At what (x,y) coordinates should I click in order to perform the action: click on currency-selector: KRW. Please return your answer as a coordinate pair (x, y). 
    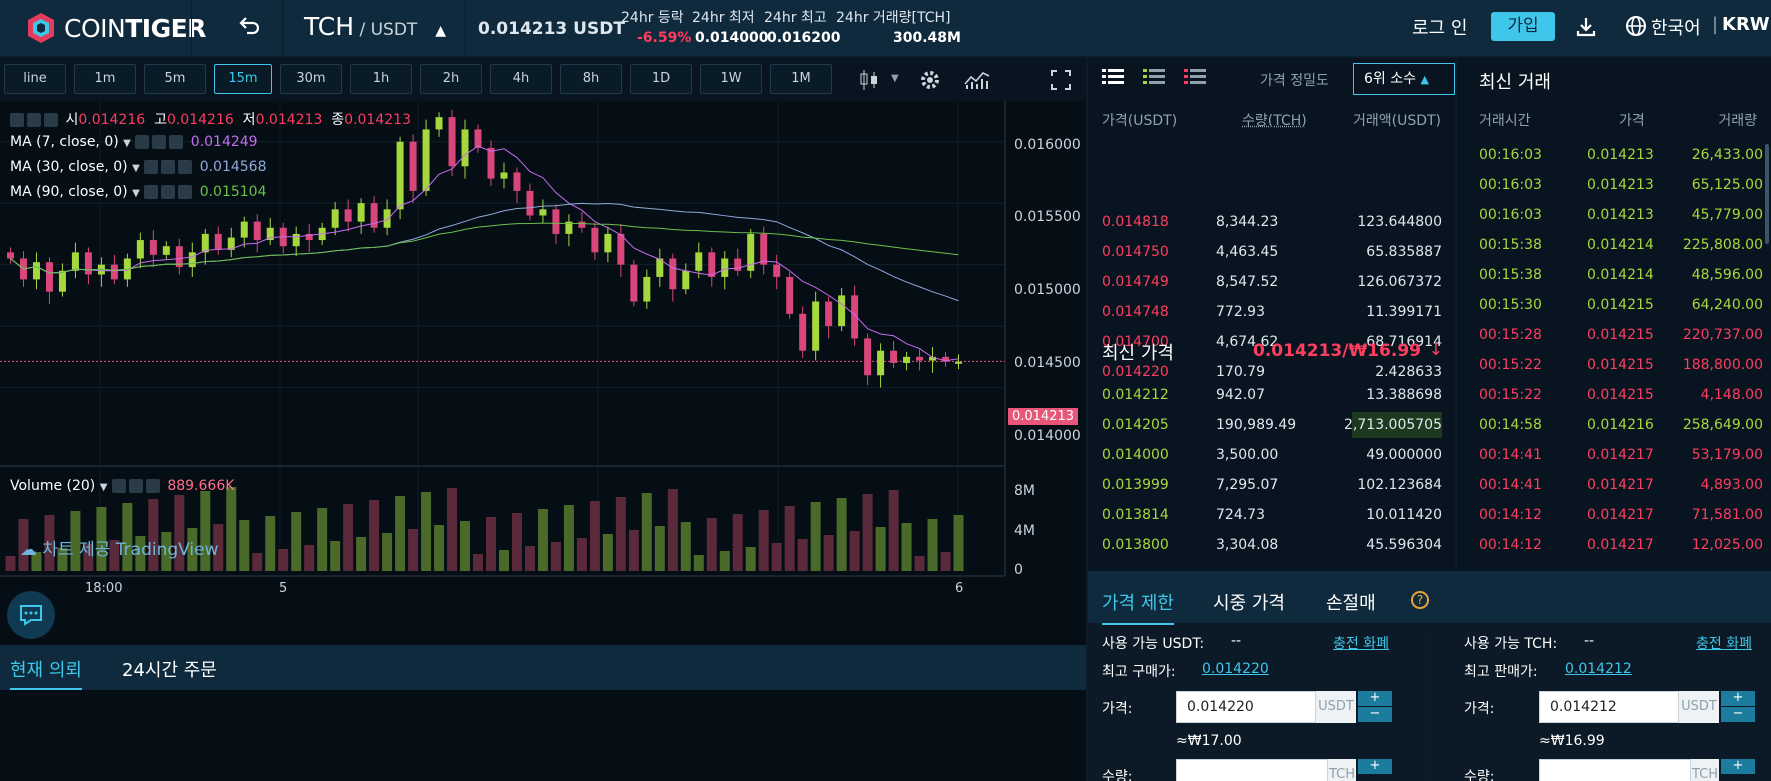
    Looking at the image, I should click on (1746, 24).